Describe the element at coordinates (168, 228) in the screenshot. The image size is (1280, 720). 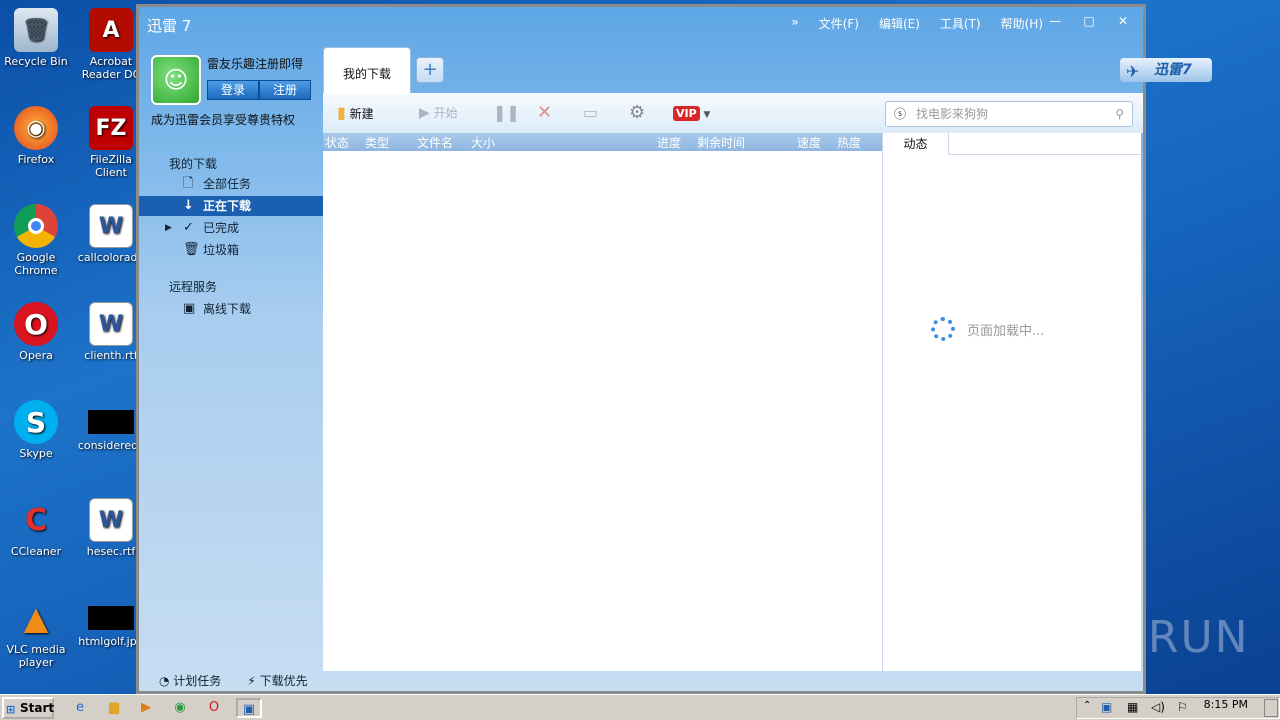
I see `expand-arrow-icon: ▶` at that location.